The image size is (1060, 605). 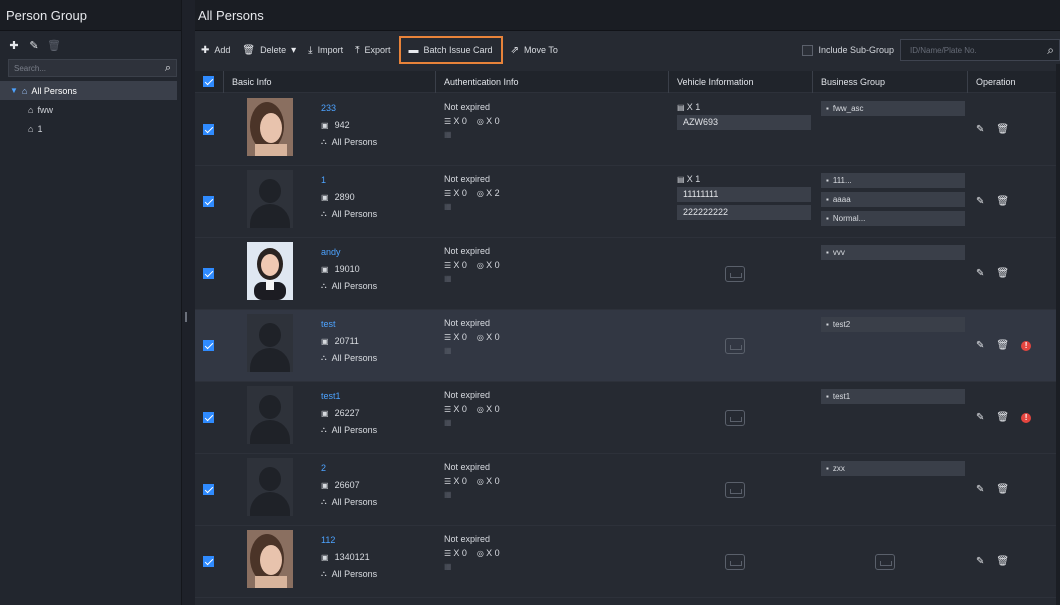 What do you see at coordinates (450, 50) in the screenshot?
I see `batch-issue-card-button: ▬ Batch Issue Card` at bounding box center [450, 50].